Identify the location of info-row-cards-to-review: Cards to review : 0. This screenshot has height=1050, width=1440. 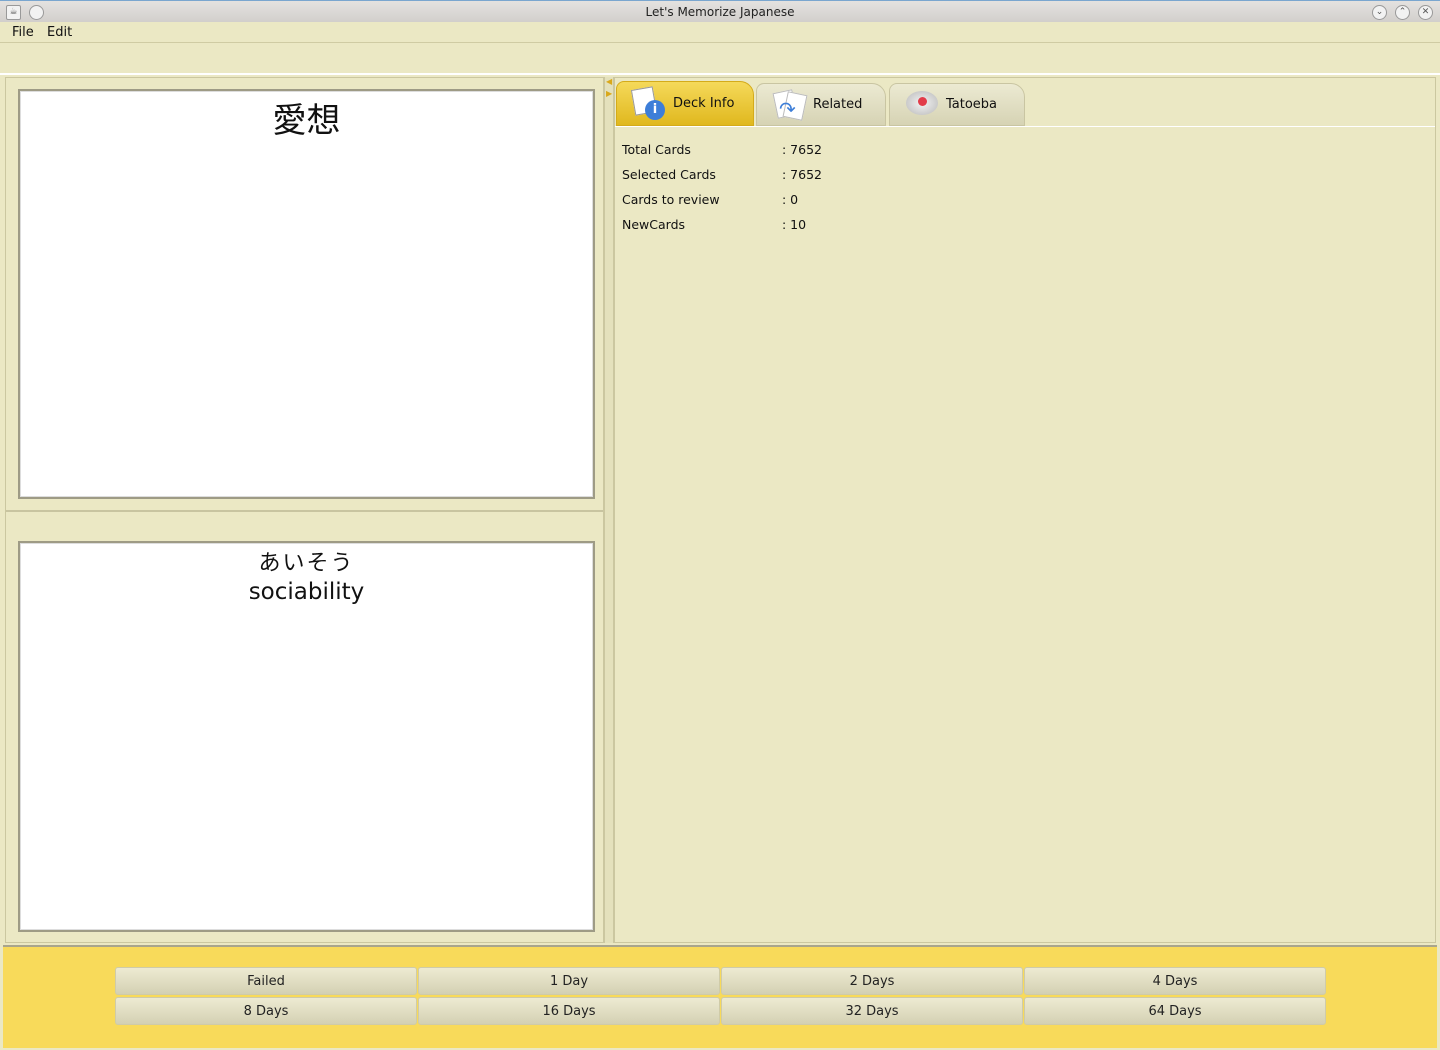
(710, 199).